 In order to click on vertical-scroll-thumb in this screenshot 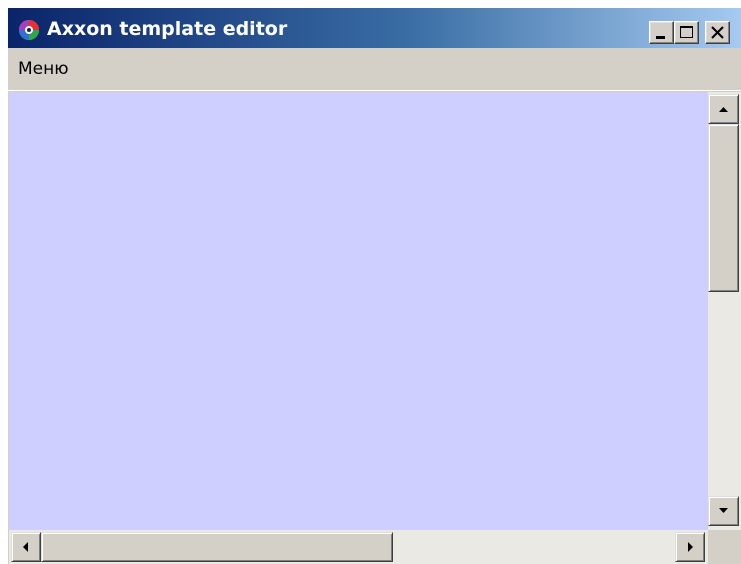, I will do `click(723, 208)`.